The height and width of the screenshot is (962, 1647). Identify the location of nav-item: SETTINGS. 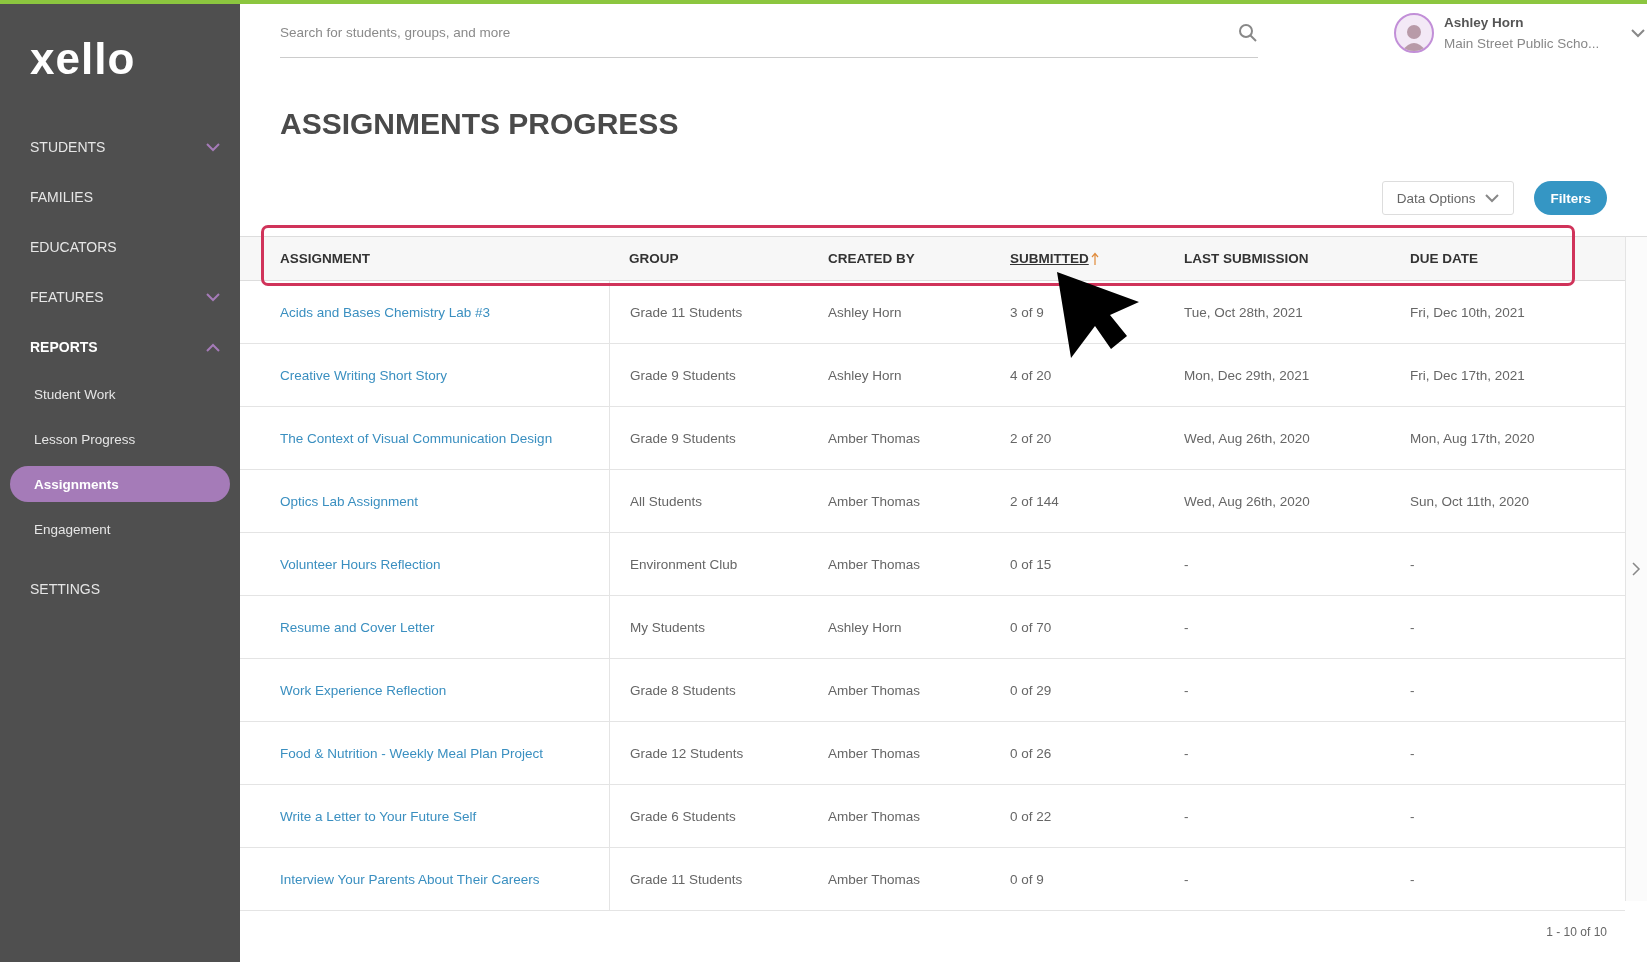
(65, 589).